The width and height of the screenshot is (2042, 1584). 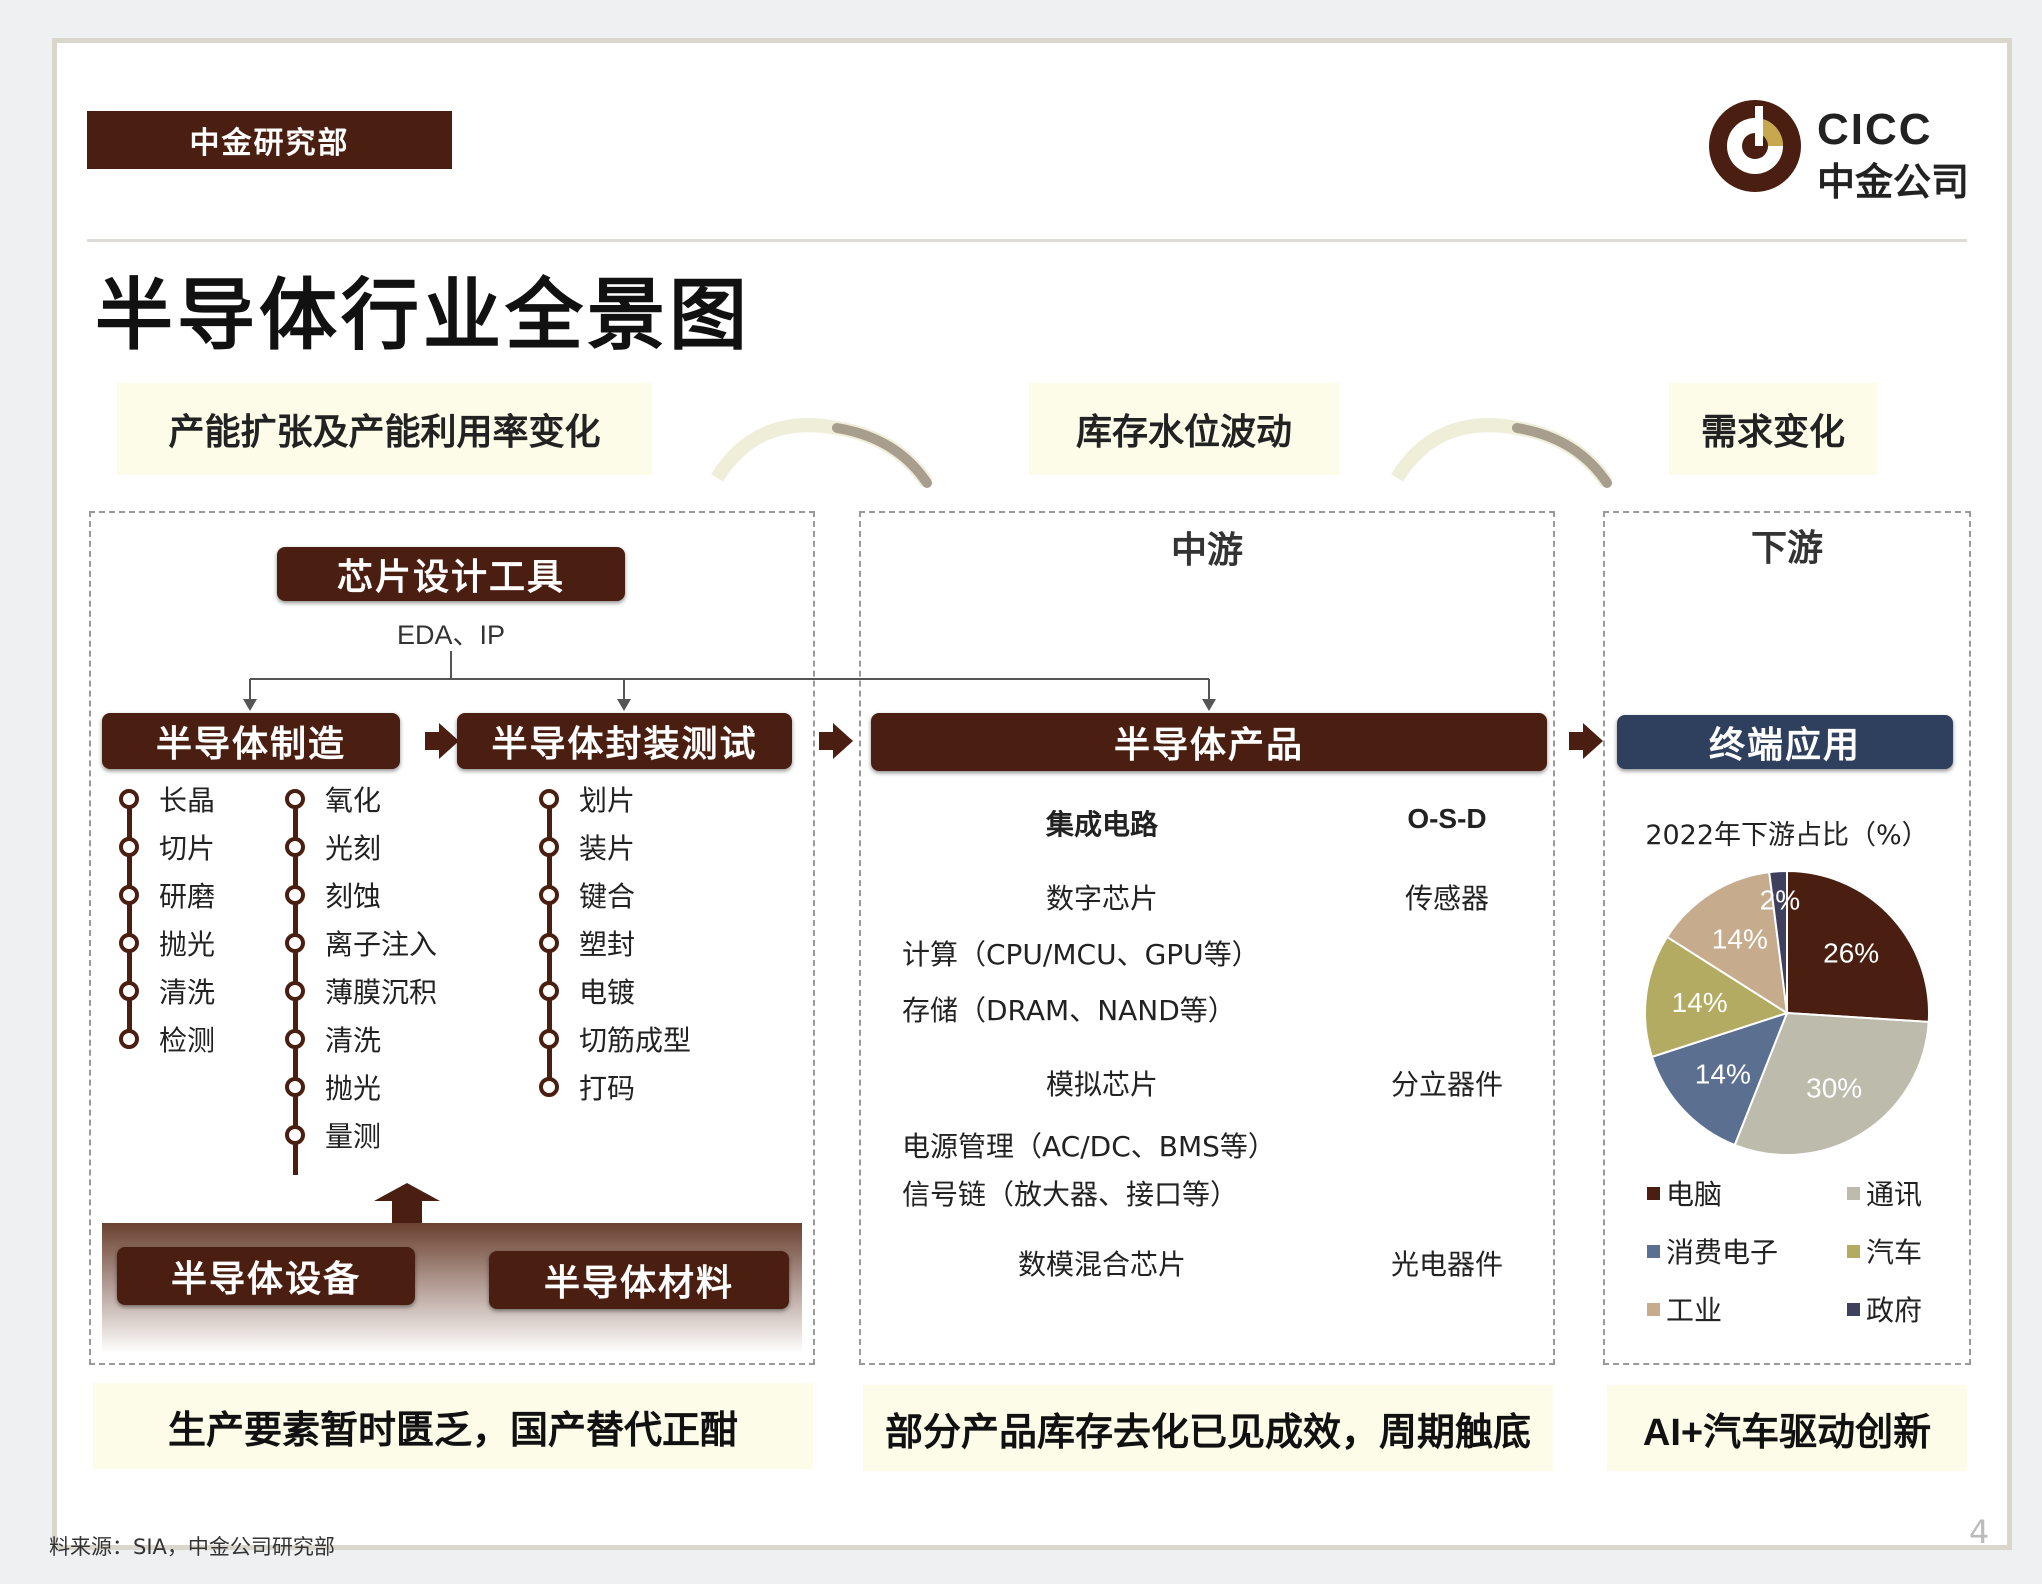 What do you see at coordinates (1446, 1084) in the screenshot?
I see `discrete-device: 分立器件` at bounding box center [1446, 1084].